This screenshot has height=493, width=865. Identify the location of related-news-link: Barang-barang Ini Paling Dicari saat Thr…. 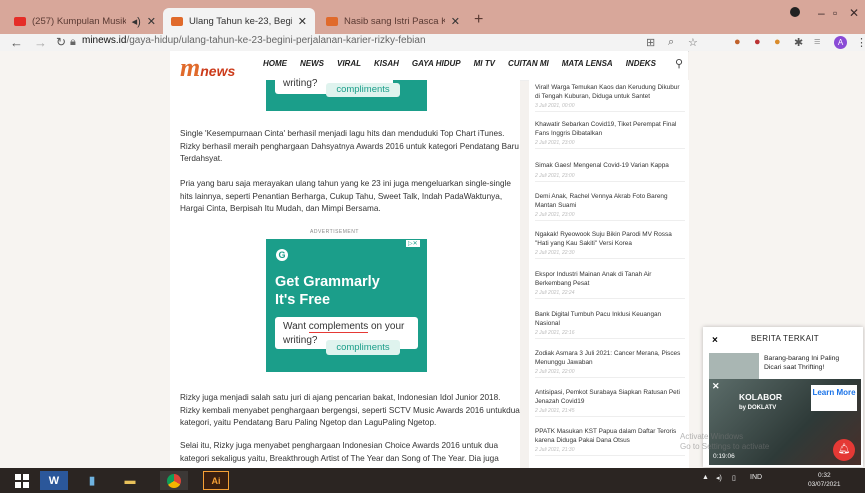
(811, 363).